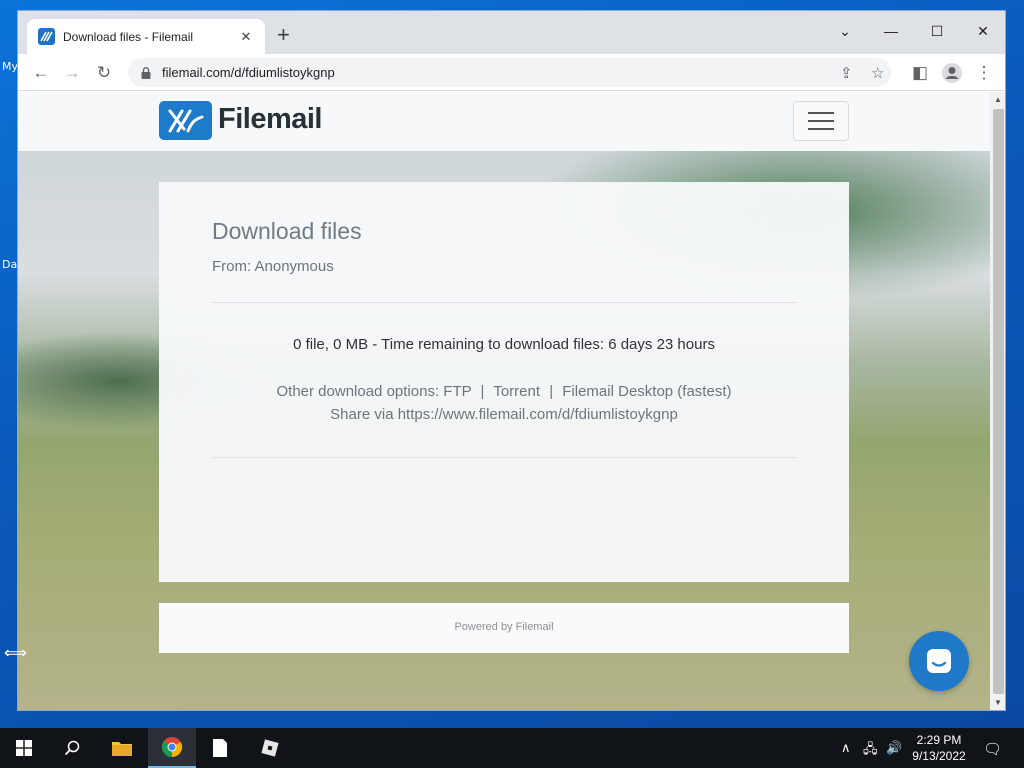 This screenshot has height=768, width=1024. What do you see at coordinates (246, 37) in the screenshot?
I see `close-tab-icon: ✕` at bounding box center [246, 37].